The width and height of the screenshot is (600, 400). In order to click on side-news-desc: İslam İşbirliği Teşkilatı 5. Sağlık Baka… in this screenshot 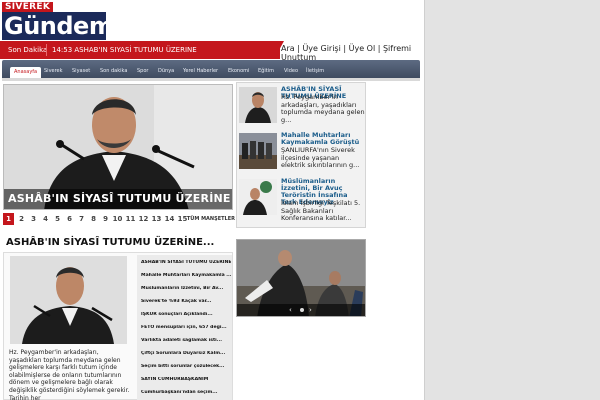, I will do `click(321, 210)`.